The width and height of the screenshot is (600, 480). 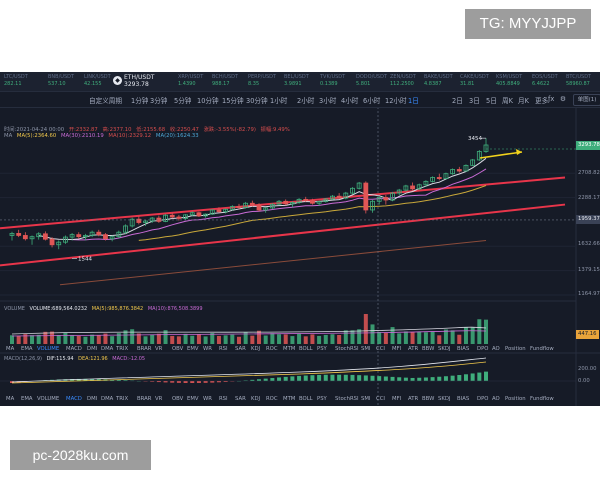 What do you see at coordinates (196, 81) in the screenshot?
I see `ticker-xrp: XRP/USDT 1.4390` at bounding box center [196, 81].